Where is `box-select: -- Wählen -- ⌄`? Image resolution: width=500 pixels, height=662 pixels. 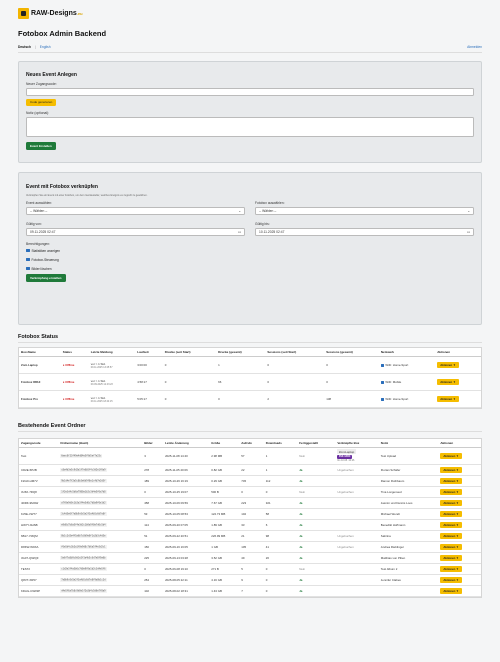 box-select: -- Wählen -- ⌄ is located at coordinates (364, 210).